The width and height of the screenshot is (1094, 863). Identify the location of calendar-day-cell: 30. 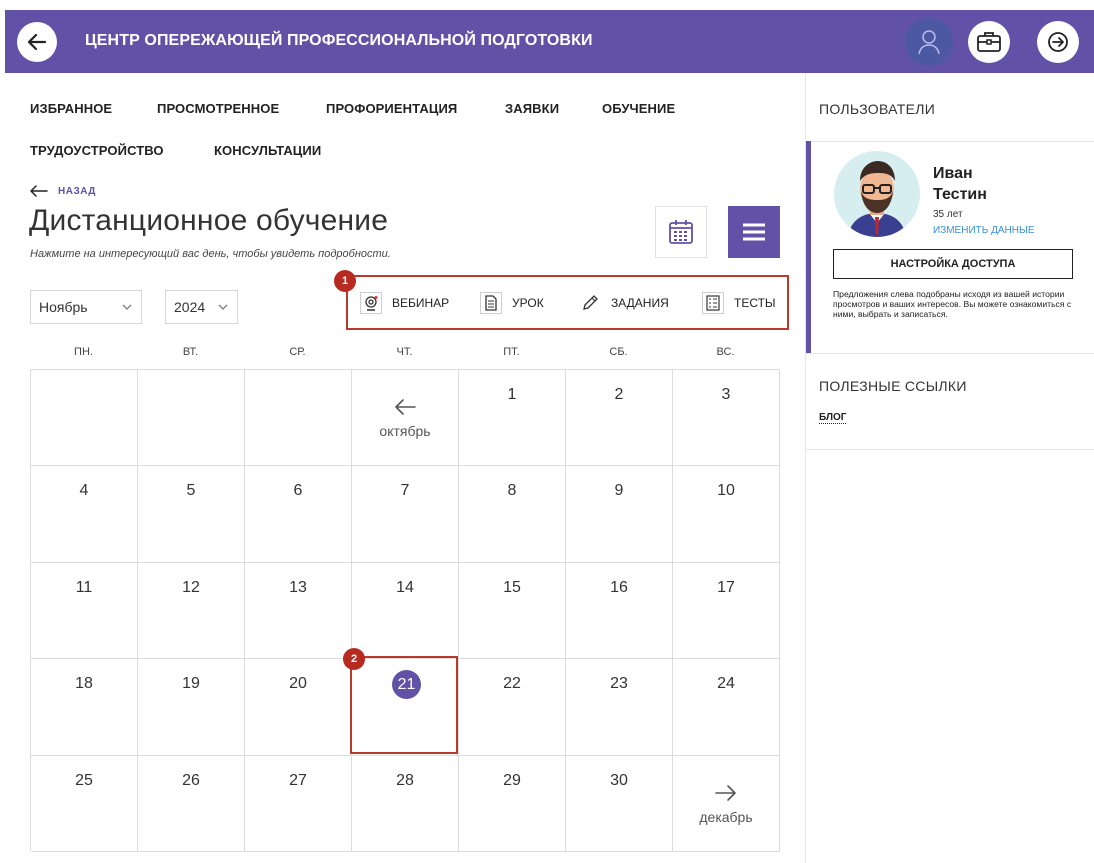
(619, 803).